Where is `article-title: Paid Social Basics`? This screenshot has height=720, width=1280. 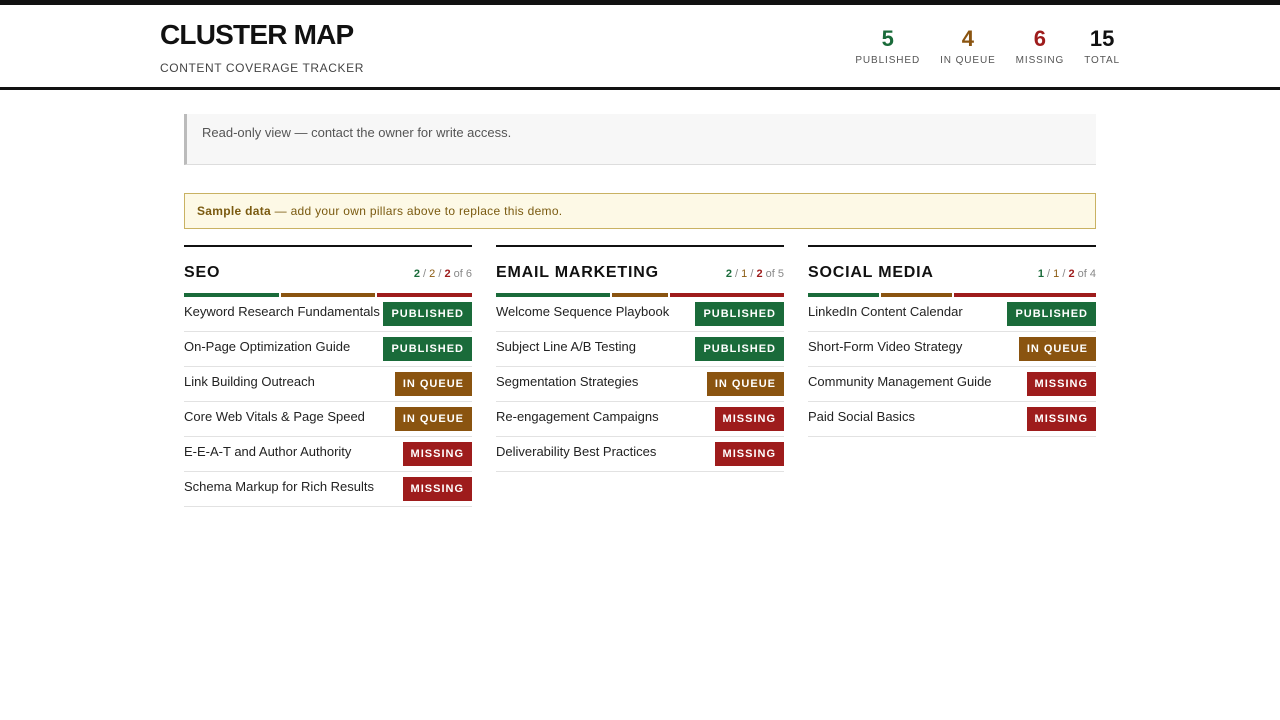 article-title: Paid Social Basics is located at coordinates (861, 416).